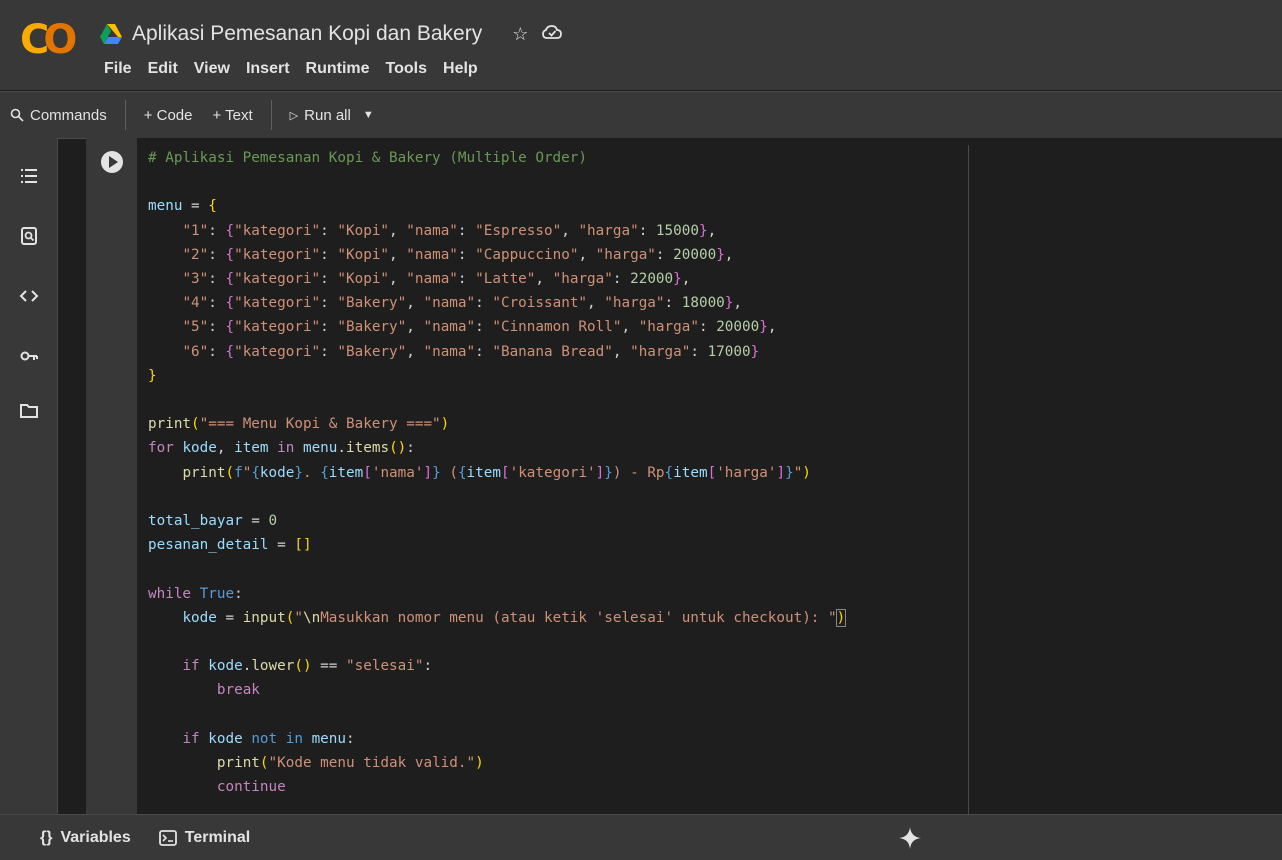 The image size is (1282, 860). What do you see at coordinates (299, 424) in the screenshot?
I see `code-line: print("=== Menu Kopi & Bakery ===")` at bounding box center [299, 424].